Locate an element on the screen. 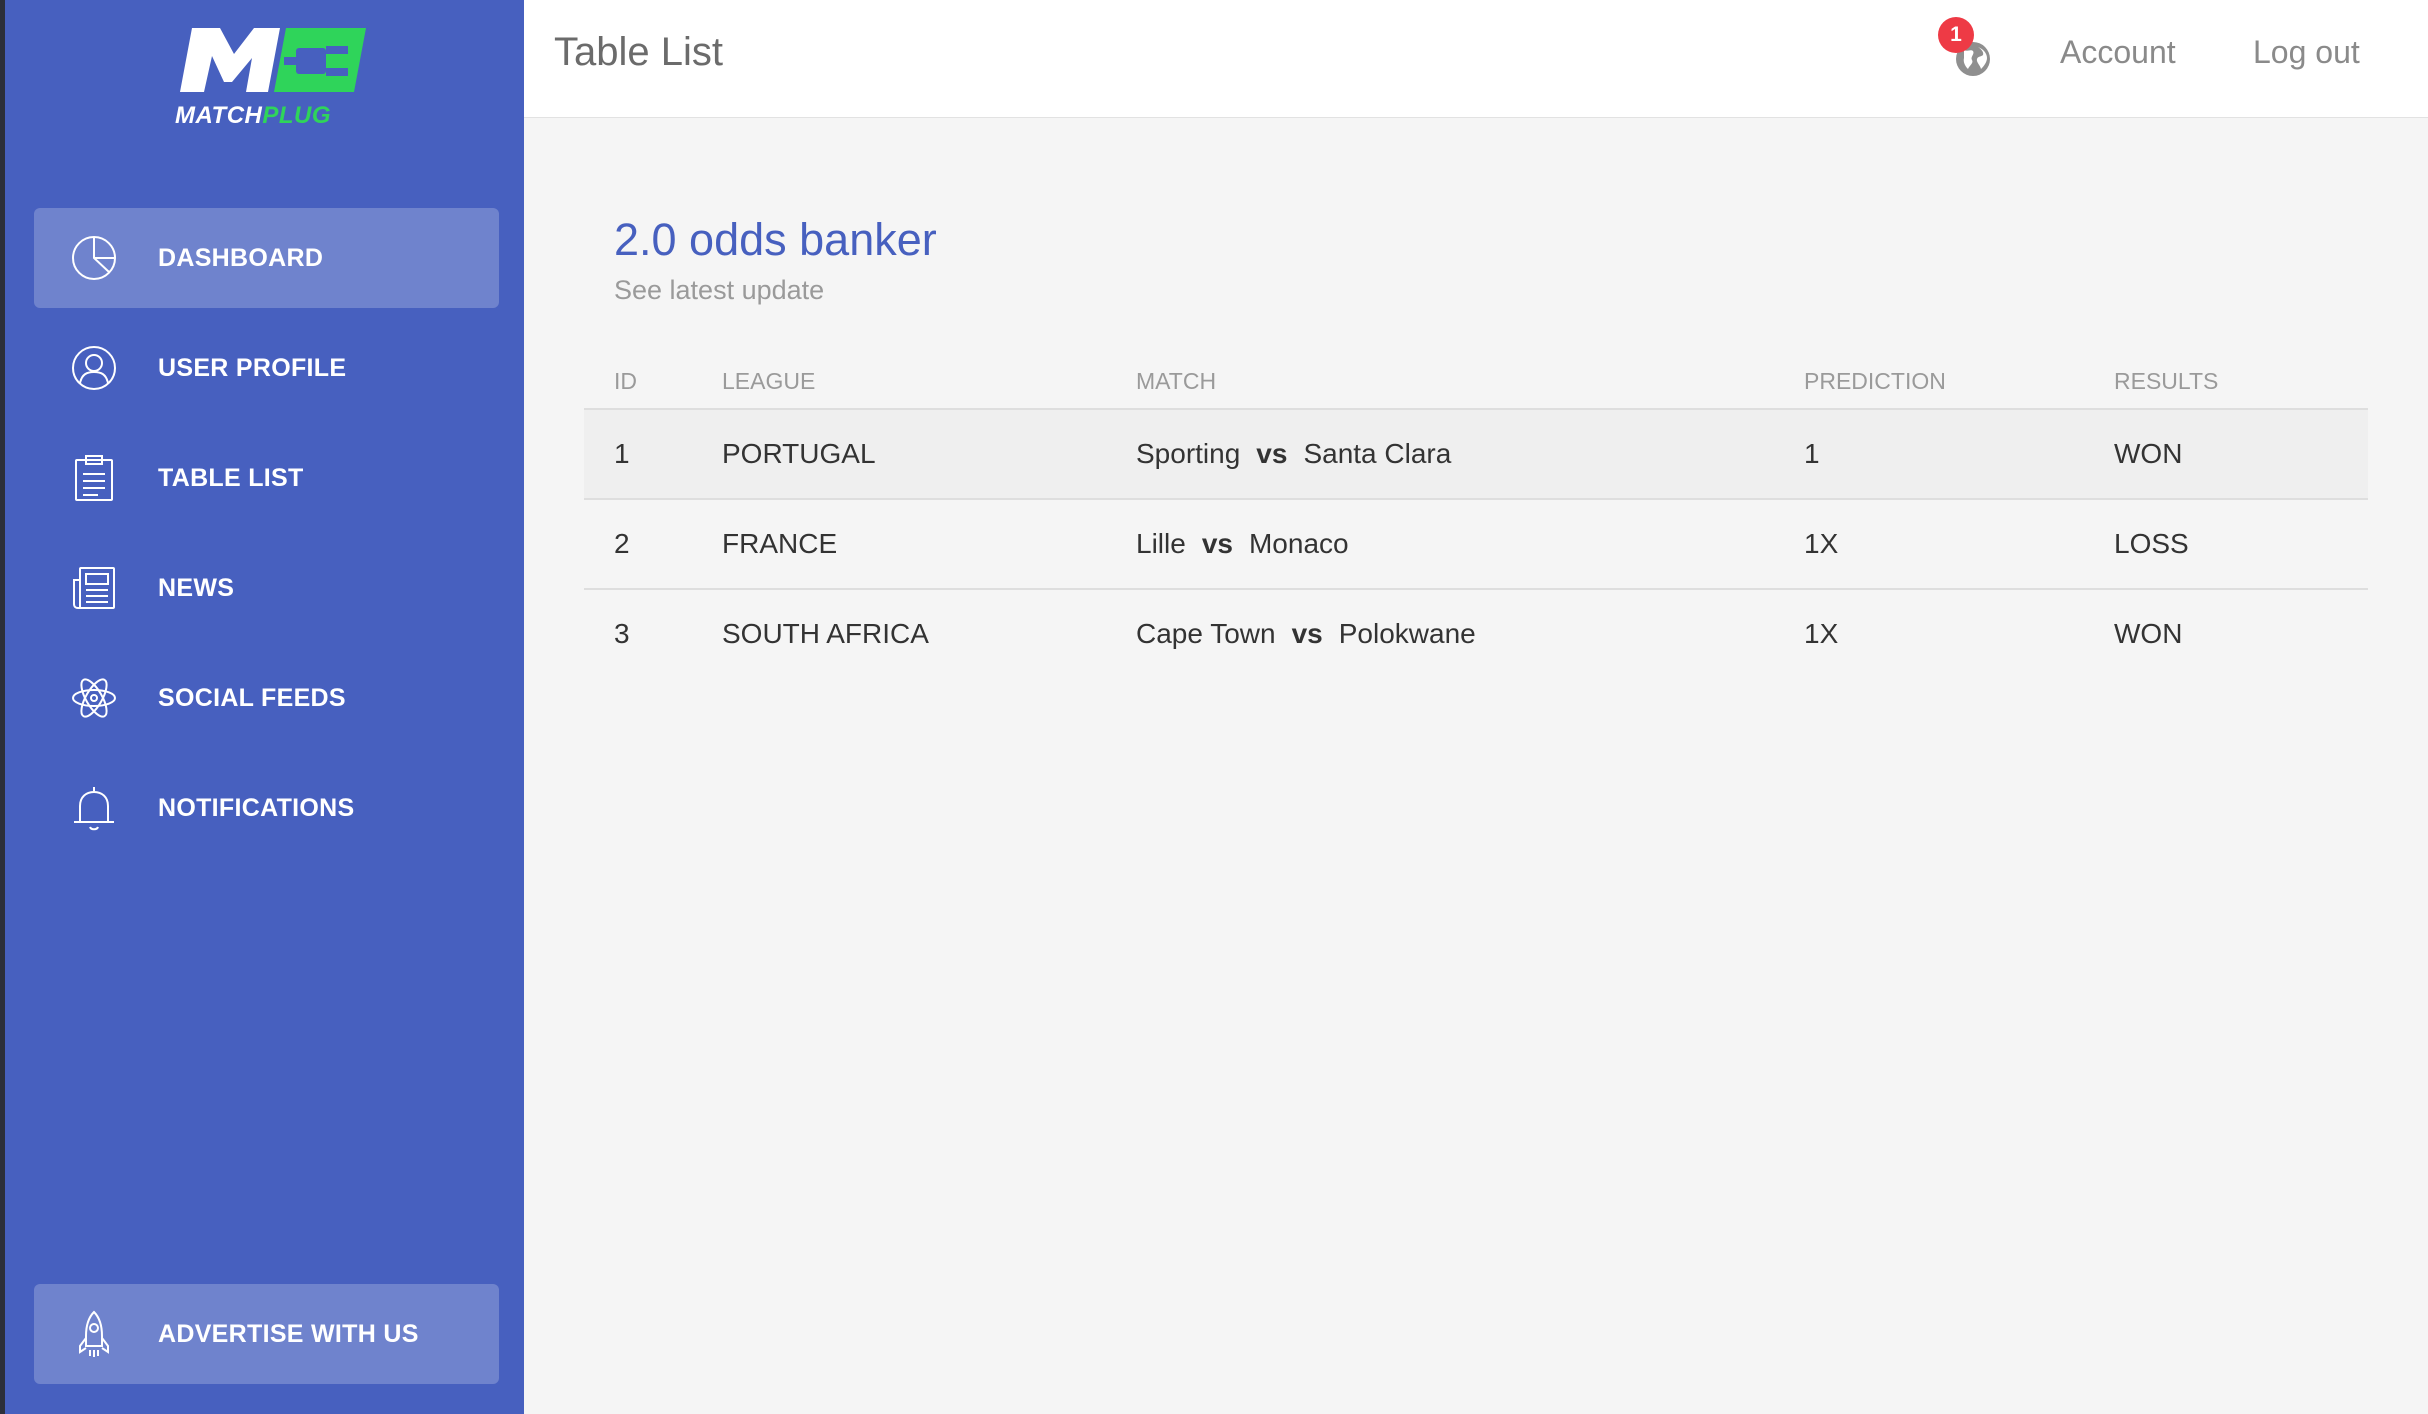 The image size is (2428, 1414). column-header-match: MATCH is located at coordinates (1176, 381).